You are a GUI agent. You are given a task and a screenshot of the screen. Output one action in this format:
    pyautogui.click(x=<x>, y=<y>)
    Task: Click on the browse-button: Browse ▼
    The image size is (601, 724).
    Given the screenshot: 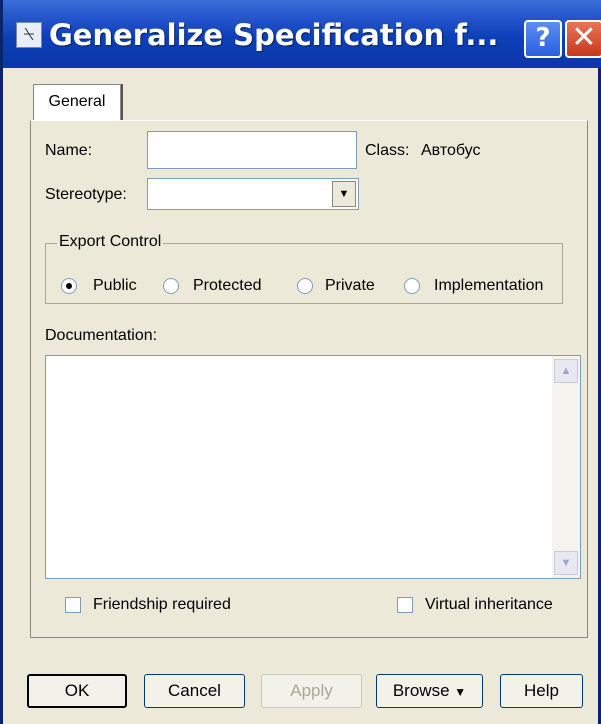 What is the action you would take?
    pyautogui.click(x=429, y=691)
    